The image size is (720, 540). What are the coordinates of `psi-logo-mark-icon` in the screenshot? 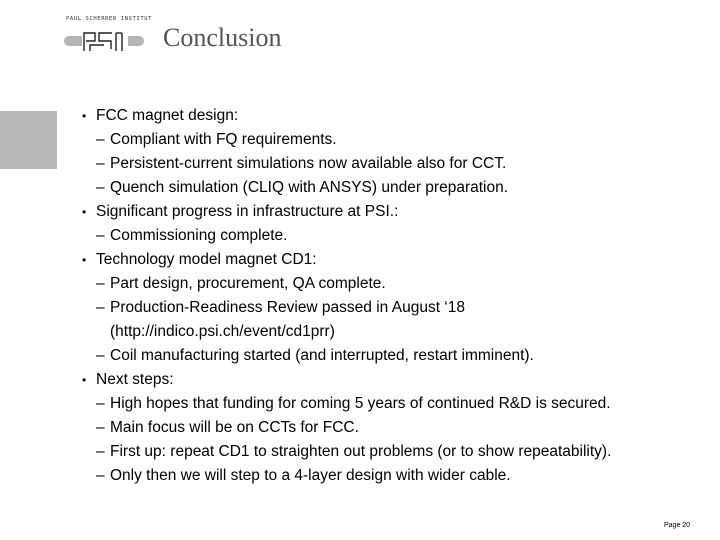 It's located at (105, 41).